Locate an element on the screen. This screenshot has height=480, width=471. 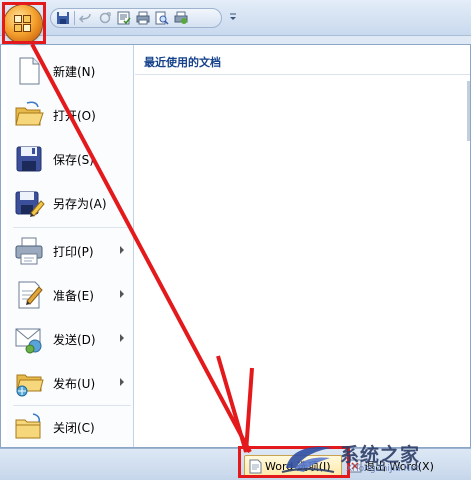
menu-item-save-as: 另存为(A) is located at coordinates (70, 203).